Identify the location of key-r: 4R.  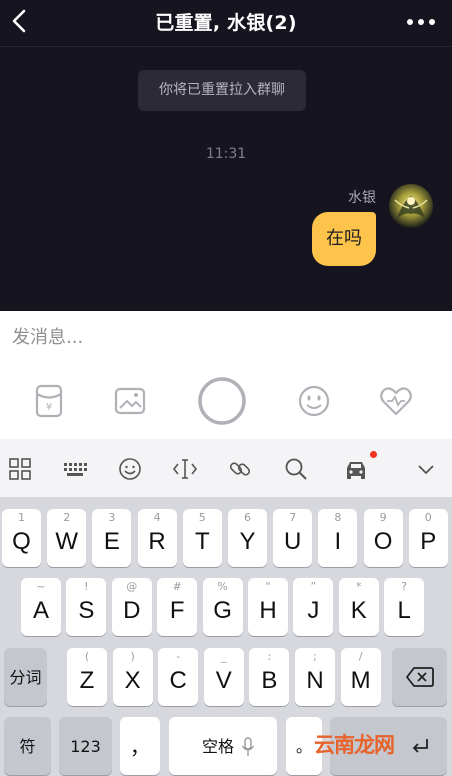
(157, 538).